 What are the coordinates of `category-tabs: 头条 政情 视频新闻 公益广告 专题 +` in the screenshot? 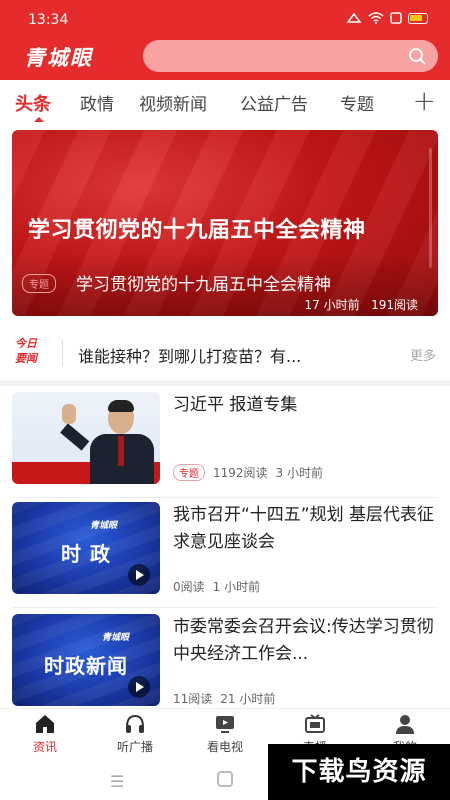 It's located at (225, 102).